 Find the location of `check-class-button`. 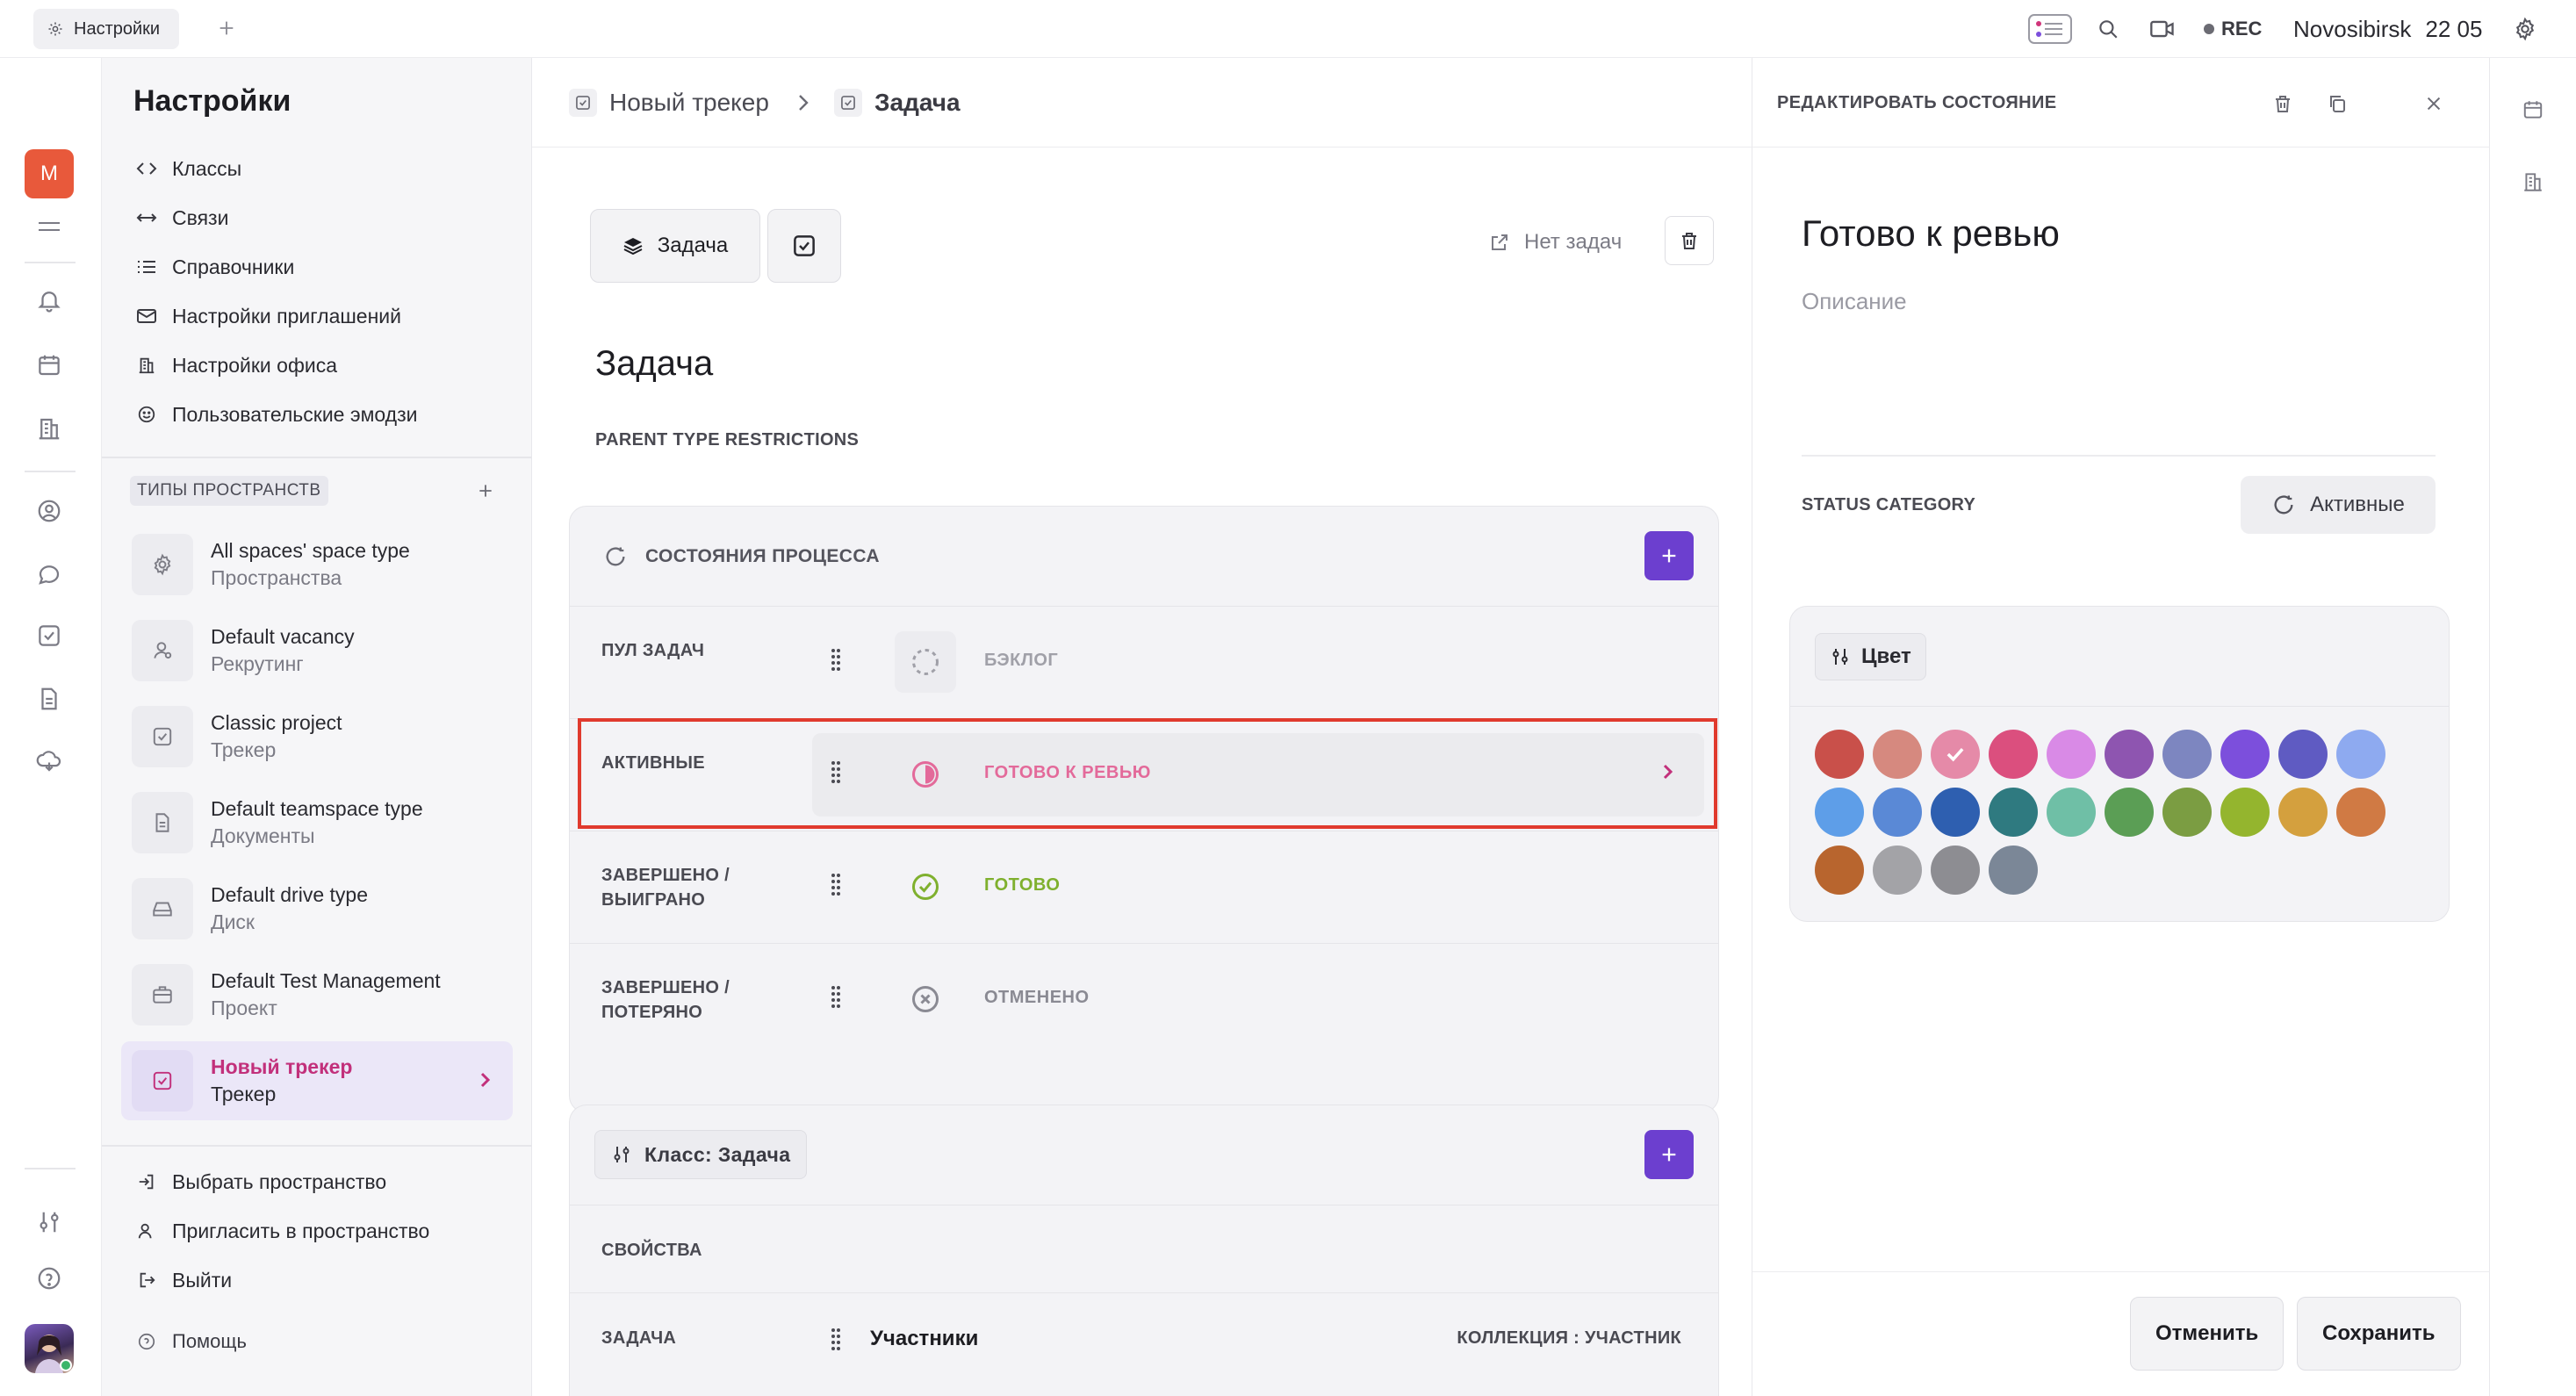

check-class-button is located at coordinates (804, 246).